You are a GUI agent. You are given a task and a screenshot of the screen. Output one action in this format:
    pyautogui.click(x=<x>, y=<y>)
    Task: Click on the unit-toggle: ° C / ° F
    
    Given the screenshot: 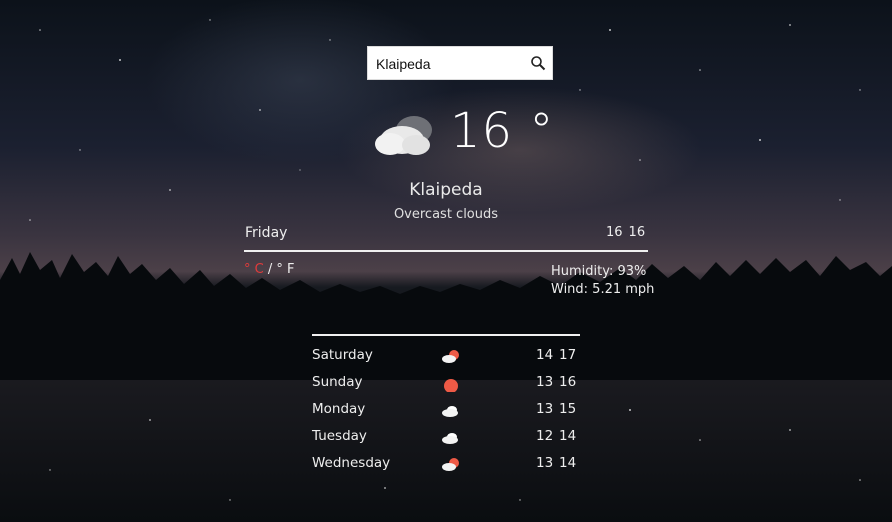 What is the action you would take?
    pyautogui.click(x=269, y=269)
    